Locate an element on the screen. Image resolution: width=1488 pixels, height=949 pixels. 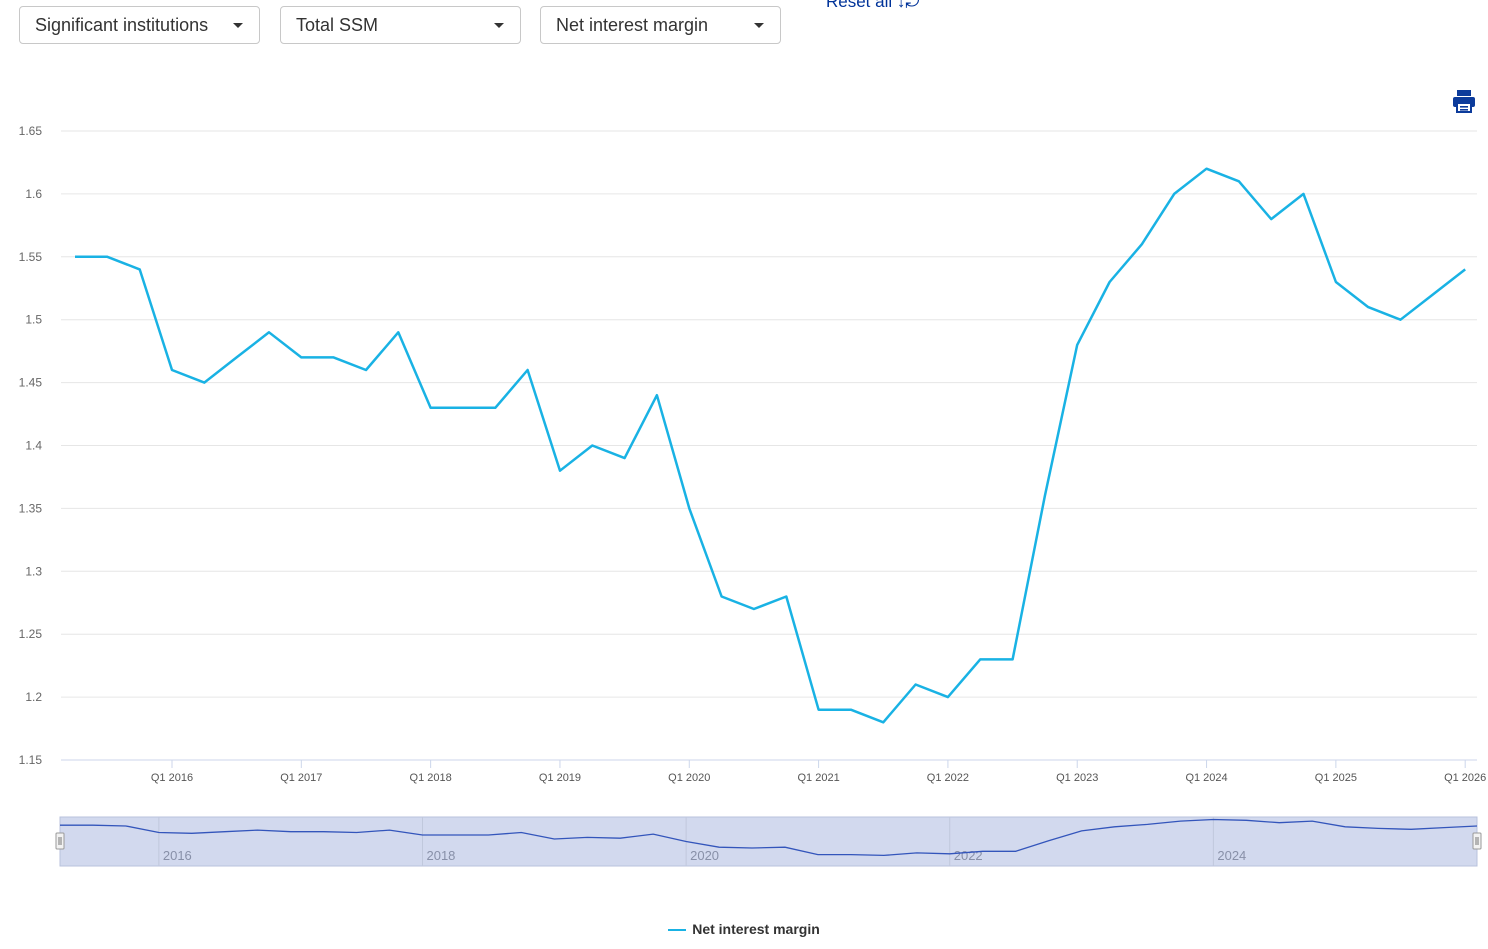
y-tick-label: 1.3 is located at coordinates (33, 571).